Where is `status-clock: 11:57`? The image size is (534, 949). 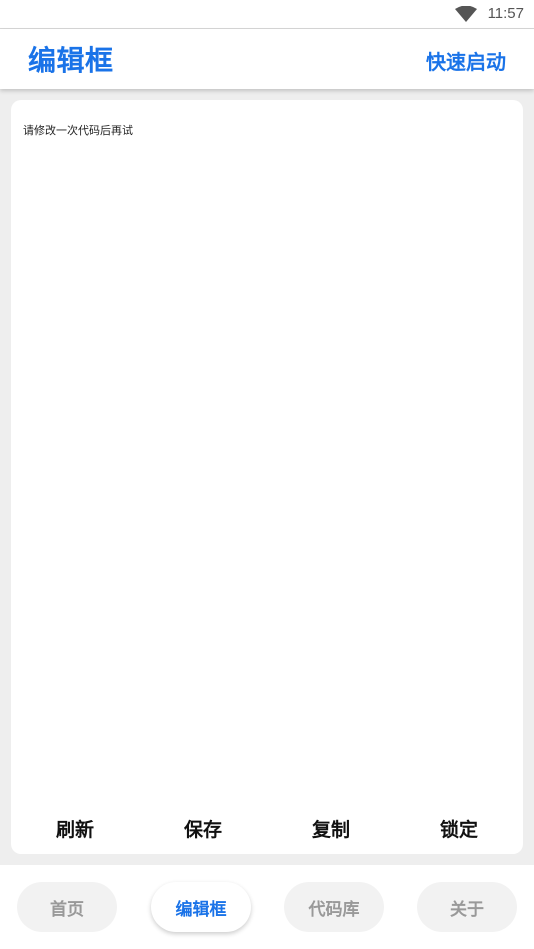
status-clock: 11:57 is located at coordinates (505, 13).